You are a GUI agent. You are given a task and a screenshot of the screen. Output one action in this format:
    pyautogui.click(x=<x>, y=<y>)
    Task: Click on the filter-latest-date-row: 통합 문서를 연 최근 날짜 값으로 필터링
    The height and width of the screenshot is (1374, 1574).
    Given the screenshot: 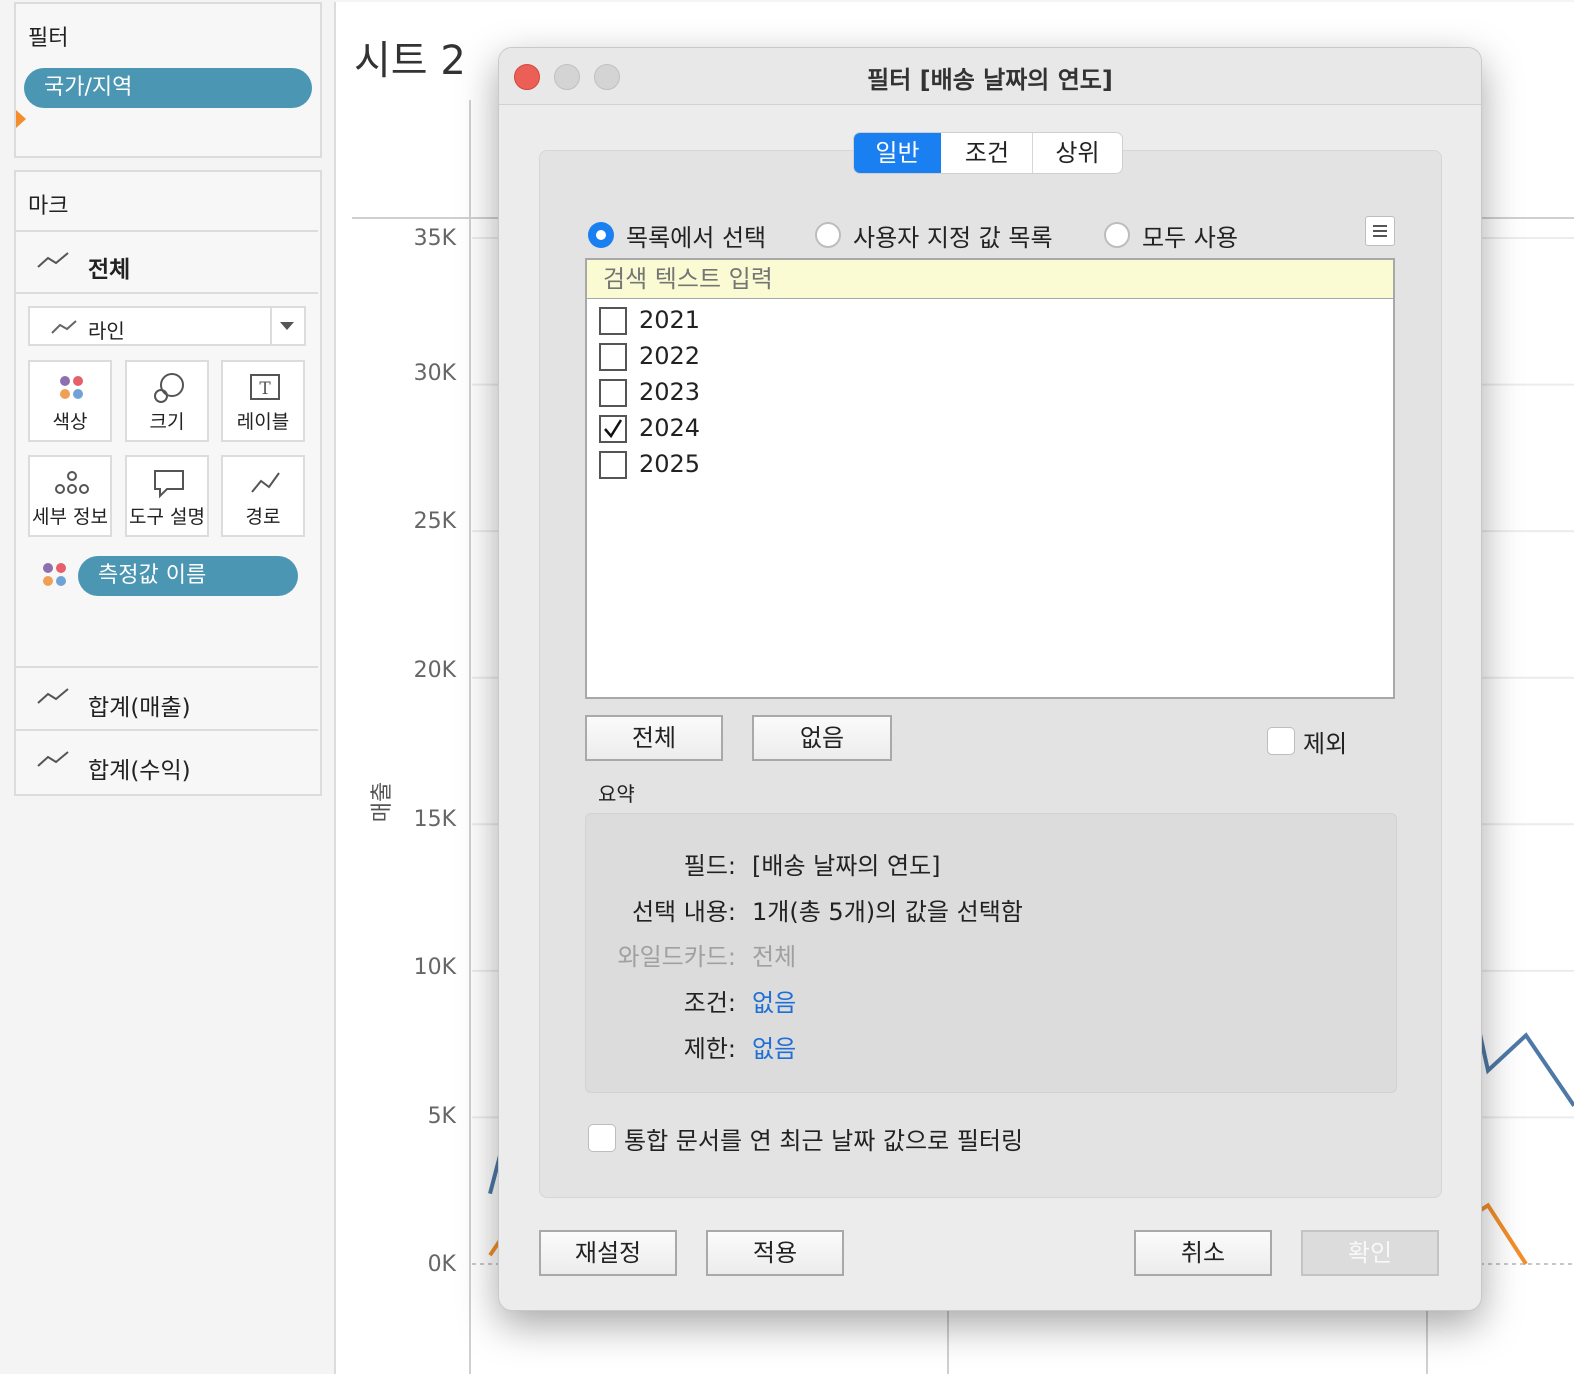 What is the action you would take?
    pyautogui.click(x=818, y=1138)
    